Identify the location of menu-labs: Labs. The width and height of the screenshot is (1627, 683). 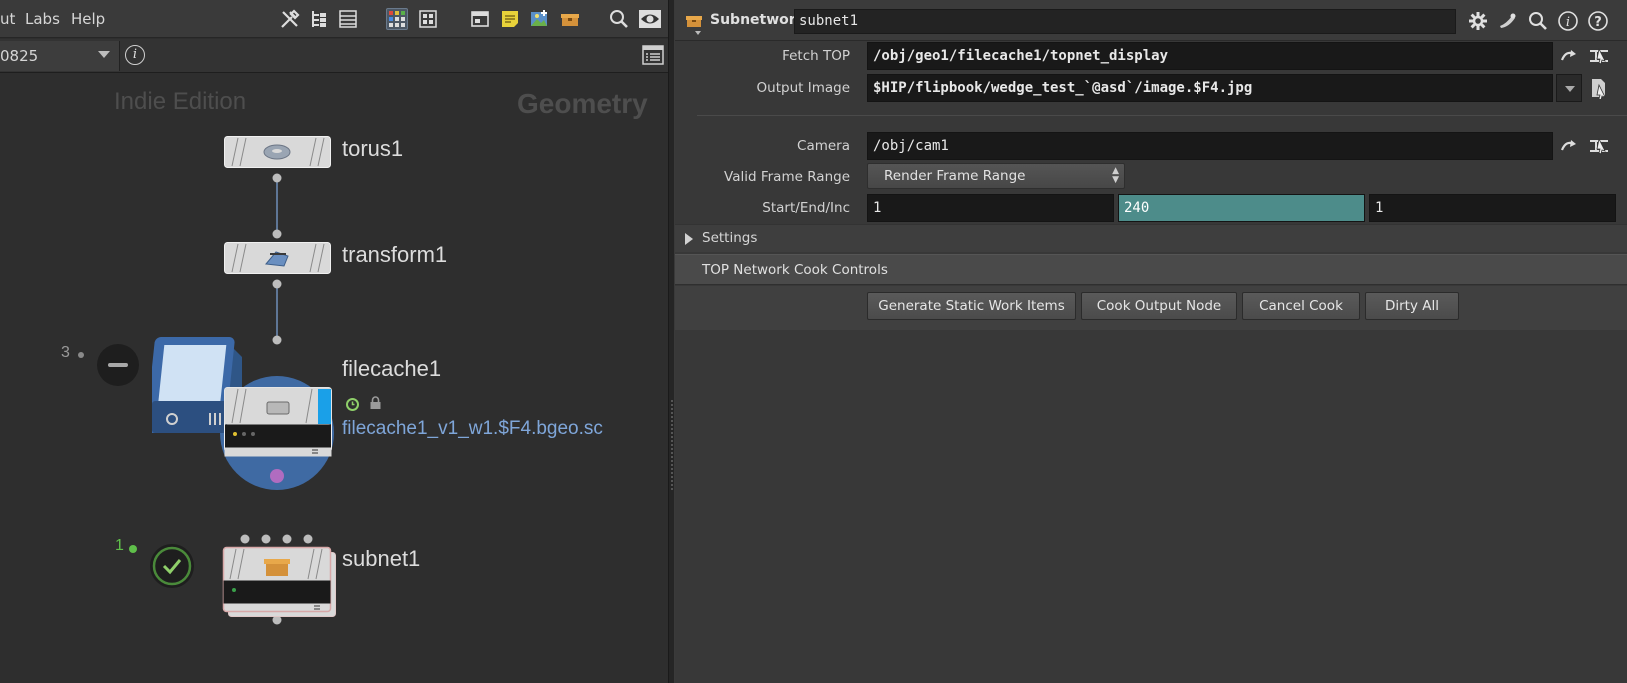
(42, 19).